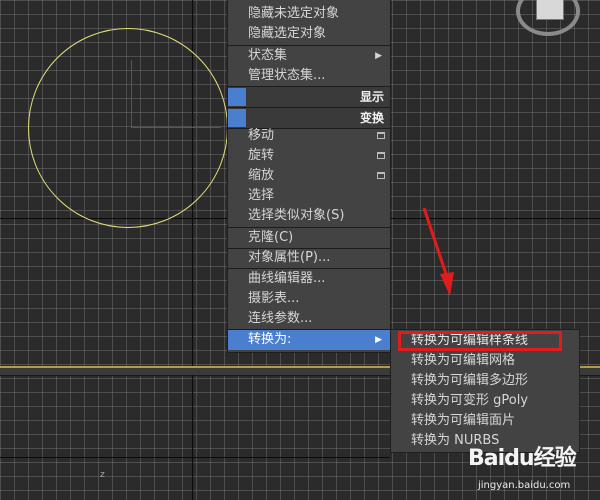 The width and height of the screenshot is (600, 500). What do you see at coordinates (261, 155) in the screenshot?
I see `menu-item-label: 旋转` at bounding box center [261, 155].